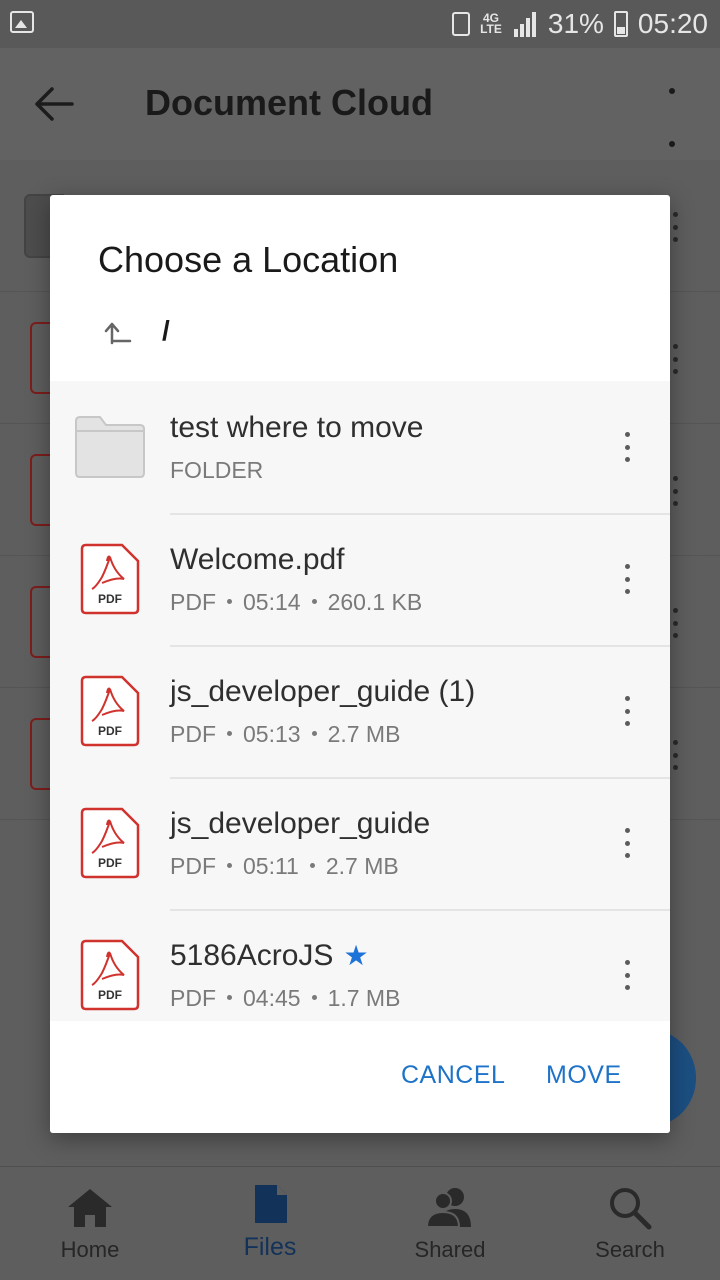 The image size is (720, 1280). What do you see at coordinates (270, 1247) in the screenshot?
I see `nav-files-label: Files` at bounding box center [270, 1247].